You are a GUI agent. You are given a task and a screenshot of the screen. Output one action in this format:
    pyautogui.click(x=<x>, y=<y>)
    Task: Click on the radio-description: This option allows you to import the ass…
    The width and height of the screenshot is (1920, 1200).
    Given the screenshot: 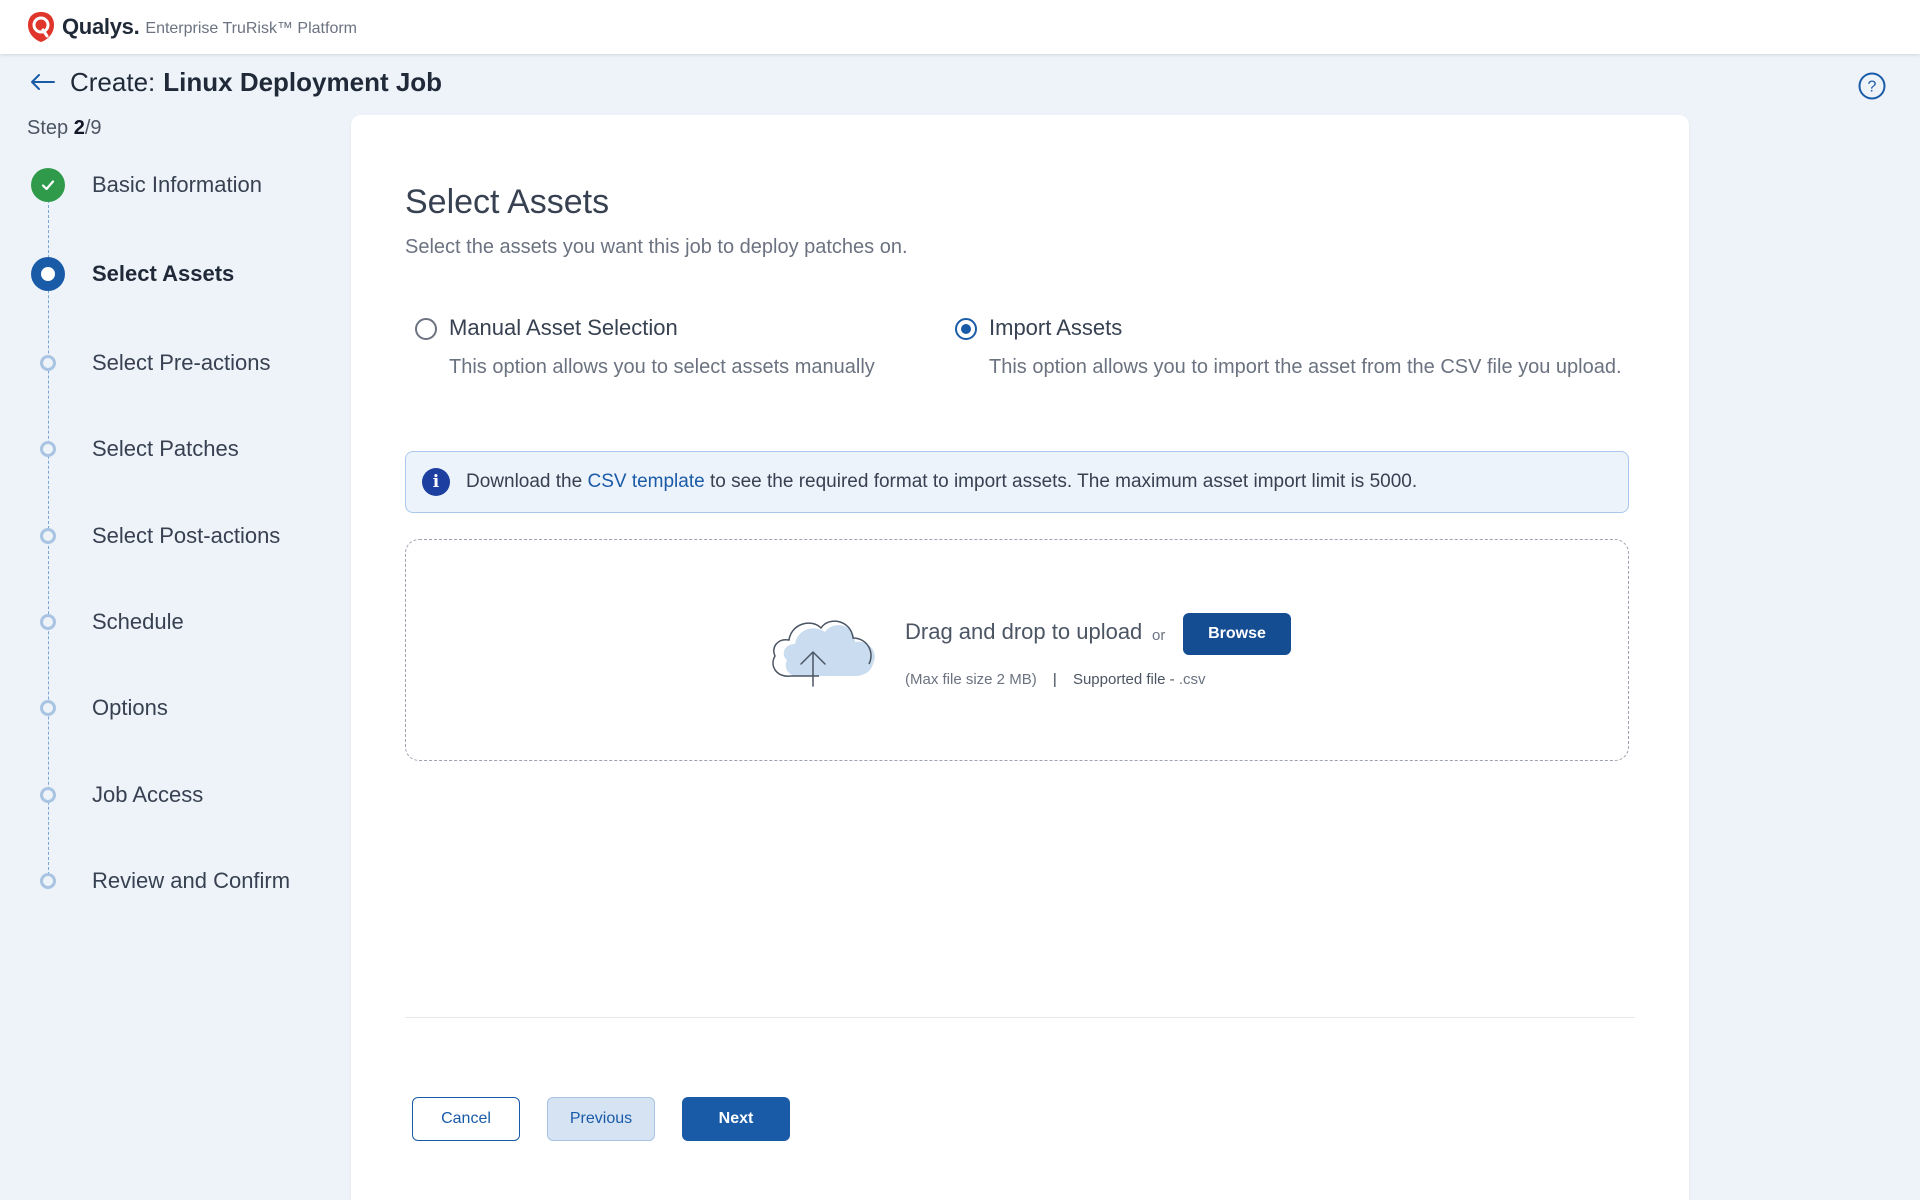 What is the action you would take?
    pyautogui.click(x=1305, y=367)
    